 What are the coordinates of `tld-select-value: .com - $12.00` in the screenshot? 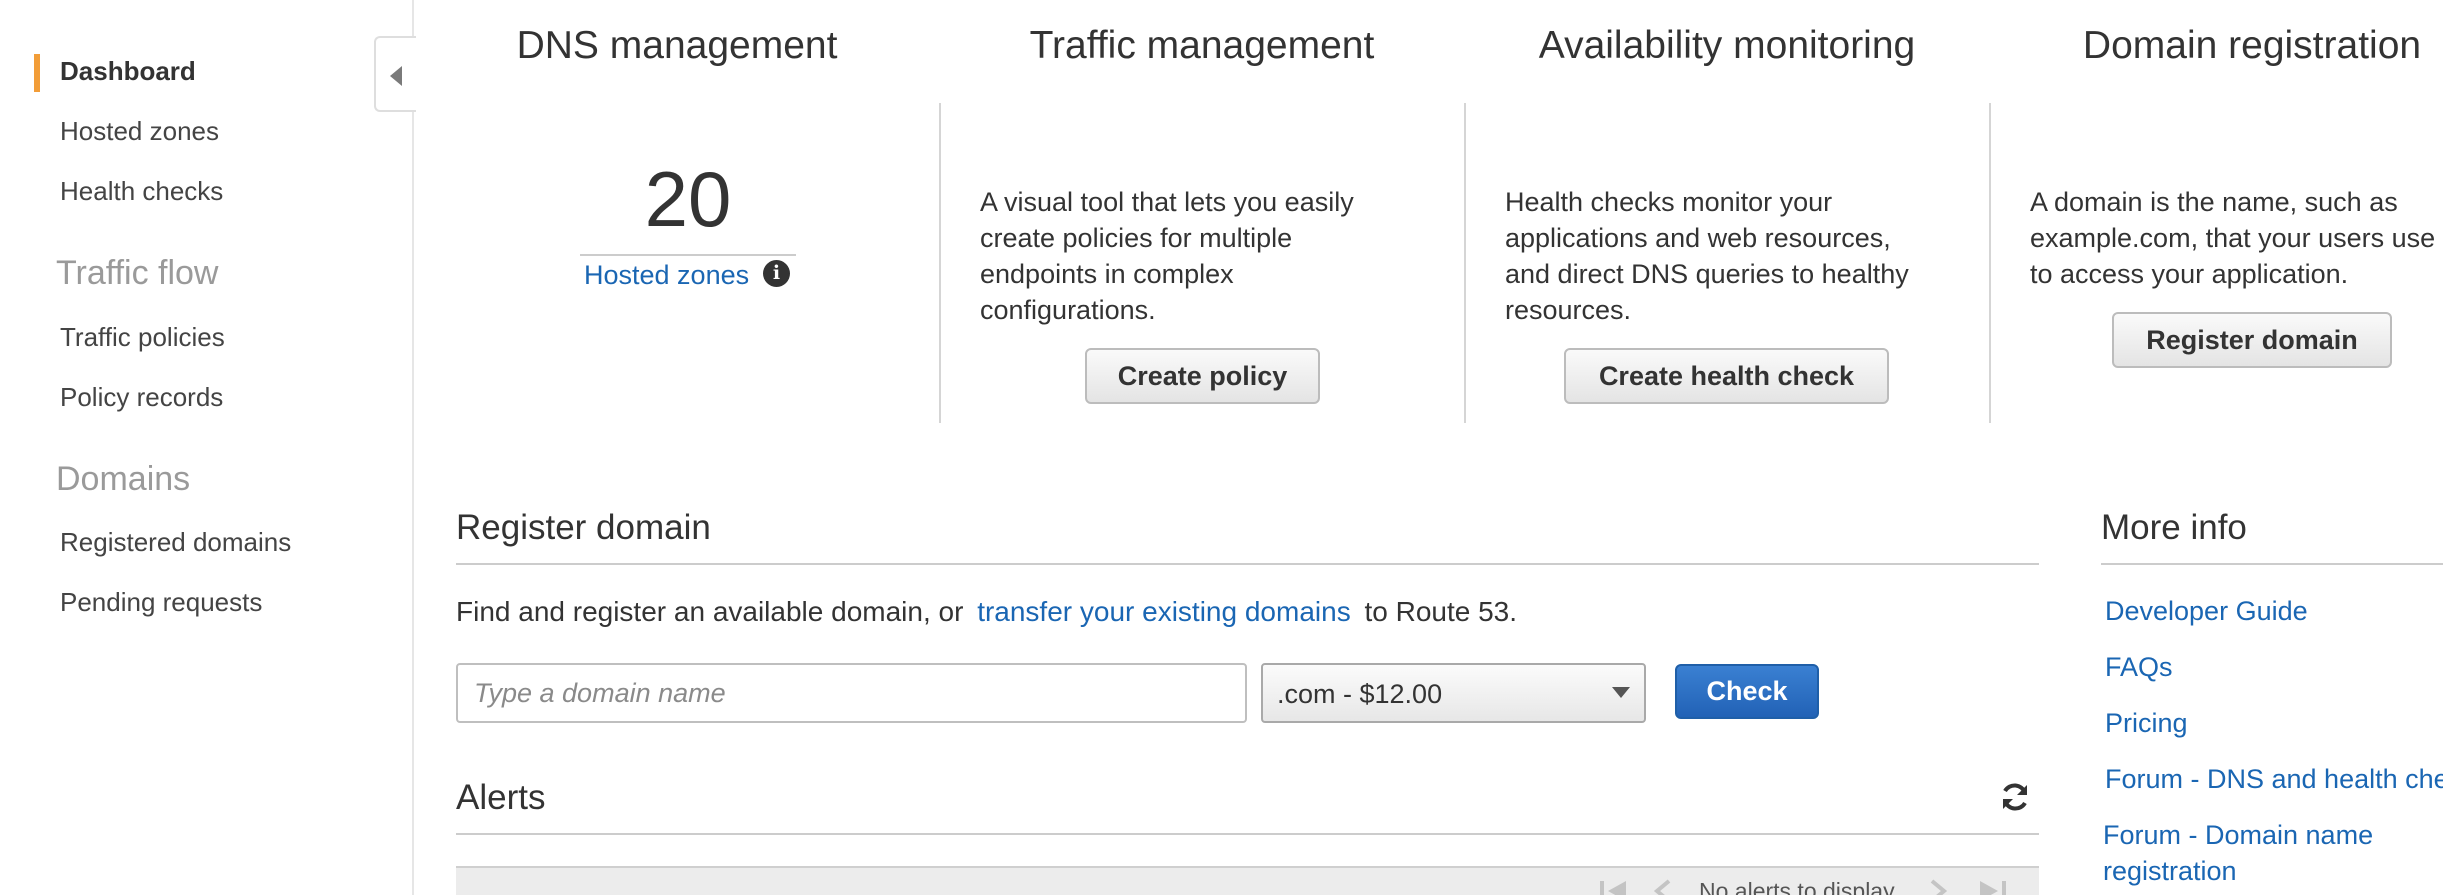 It's located at (1360, 694).